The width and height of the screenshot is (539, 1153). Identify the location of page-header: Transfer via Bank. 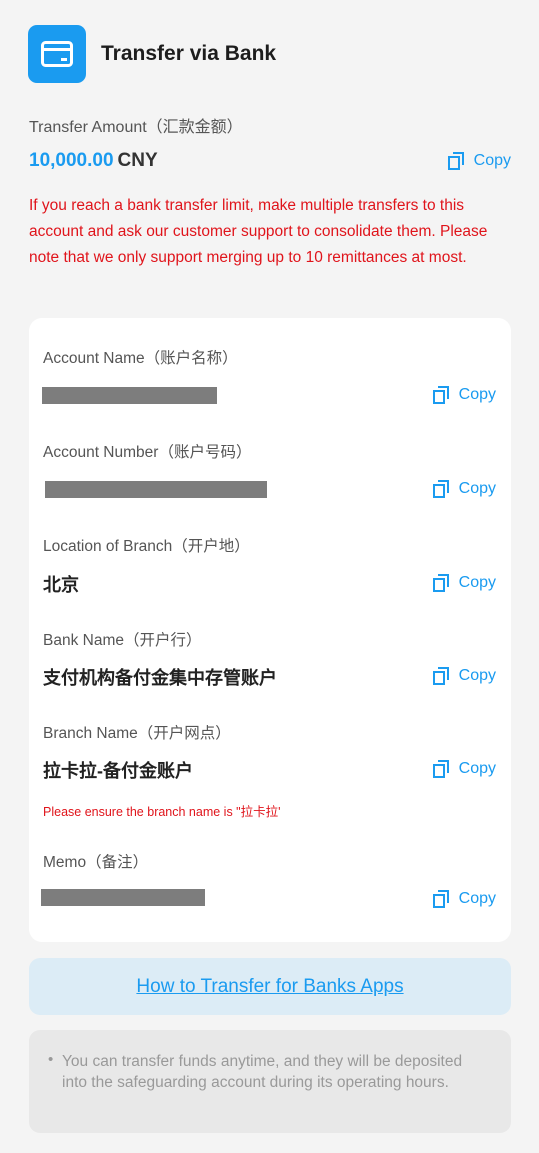
(152, 54).